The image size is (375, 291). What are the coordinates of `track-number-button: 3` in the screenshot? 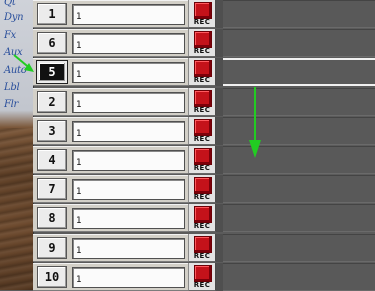 It's located at (52, 131).